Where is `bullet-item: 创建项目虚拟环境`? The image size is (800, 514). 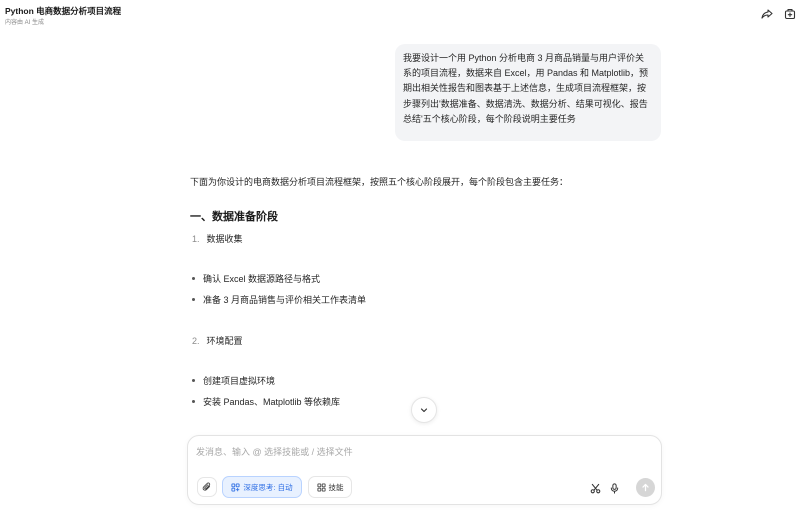
bullet-item: 创建项目虚拟环境 is located at coordinates (233, 380).